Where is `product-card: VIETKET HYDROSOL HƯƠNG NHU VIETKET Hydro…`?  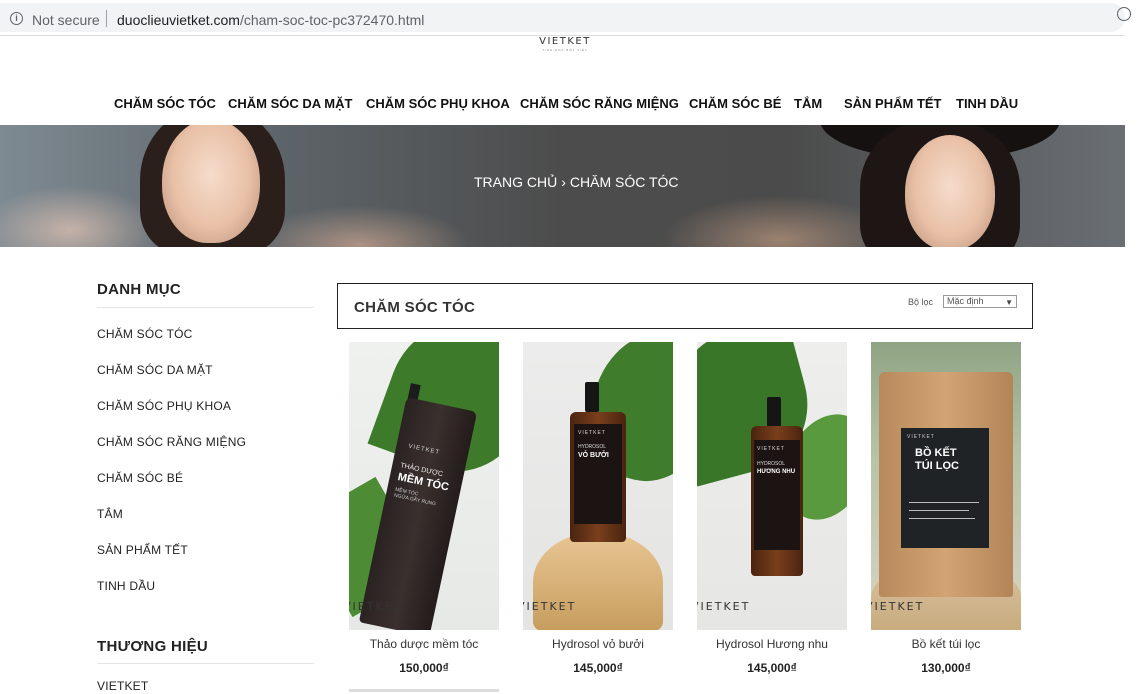
product-card: VIETKET HYDROSOL HƯƠNG NHU VIETKET Hydro… is located at coordinates (772, 508).